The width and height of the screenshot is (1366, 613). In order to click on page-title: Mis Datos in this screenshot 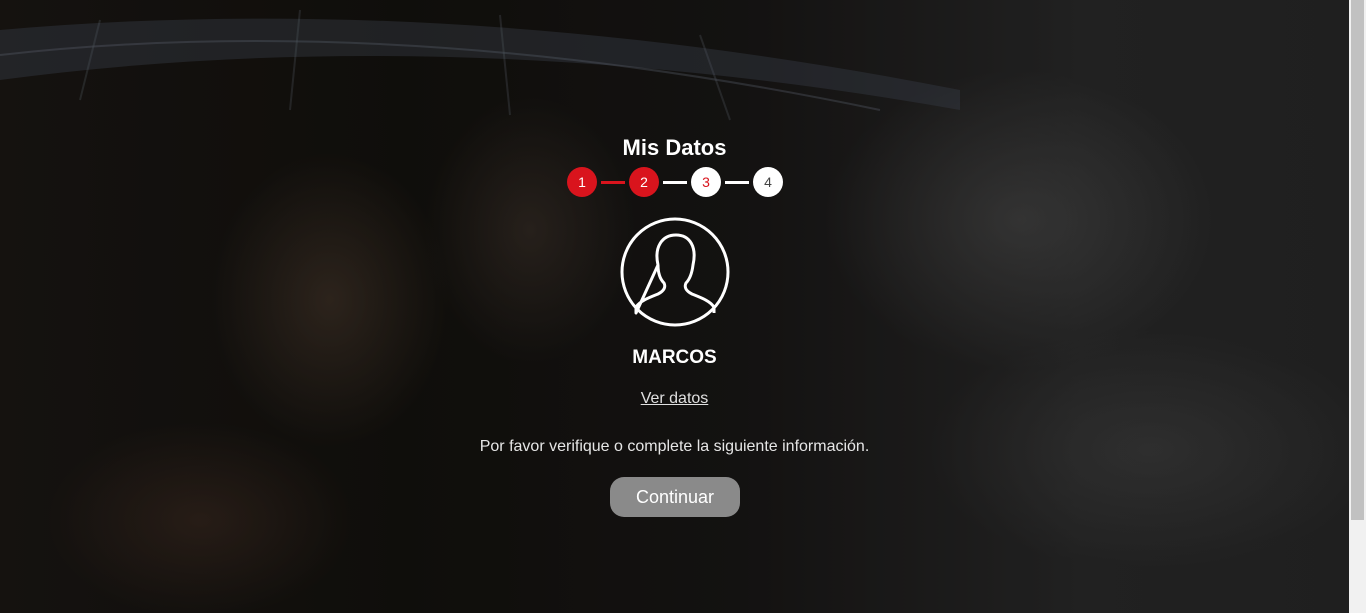, I will do `click(674, 147)`.